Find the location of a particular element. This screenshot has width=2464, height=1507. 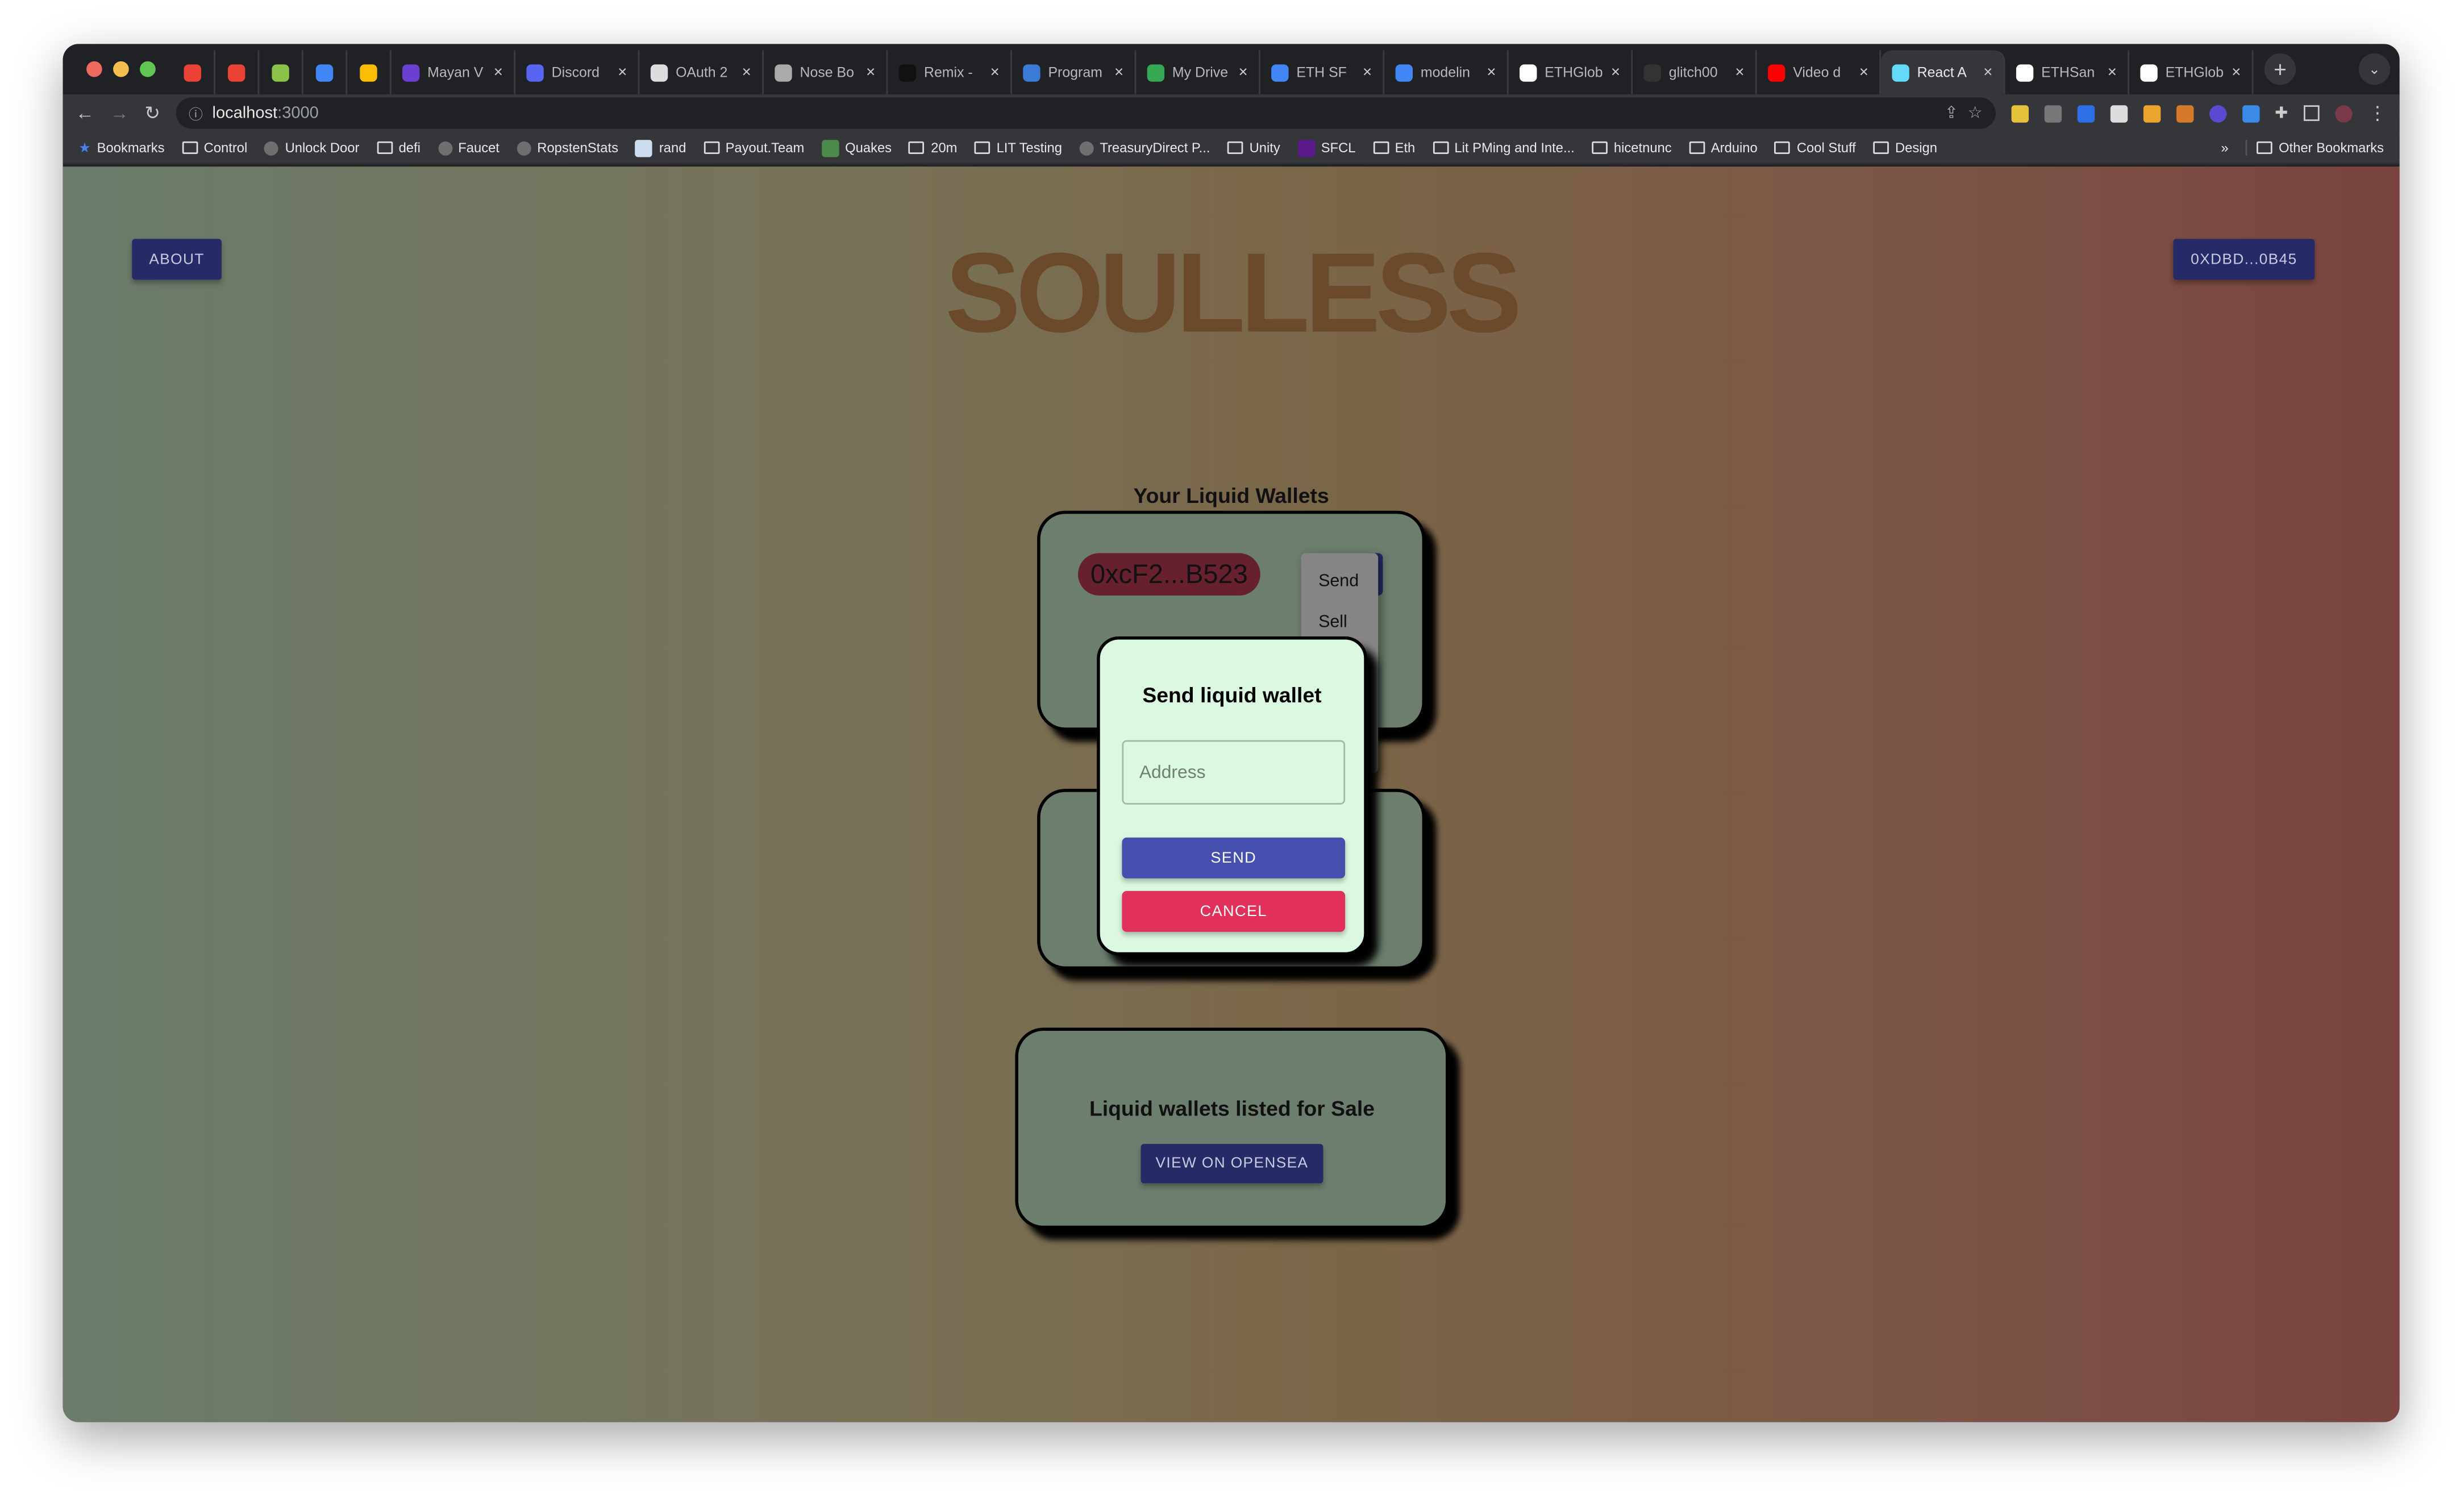

bookmark-label: Unity is located at coordinates (1264, 148).